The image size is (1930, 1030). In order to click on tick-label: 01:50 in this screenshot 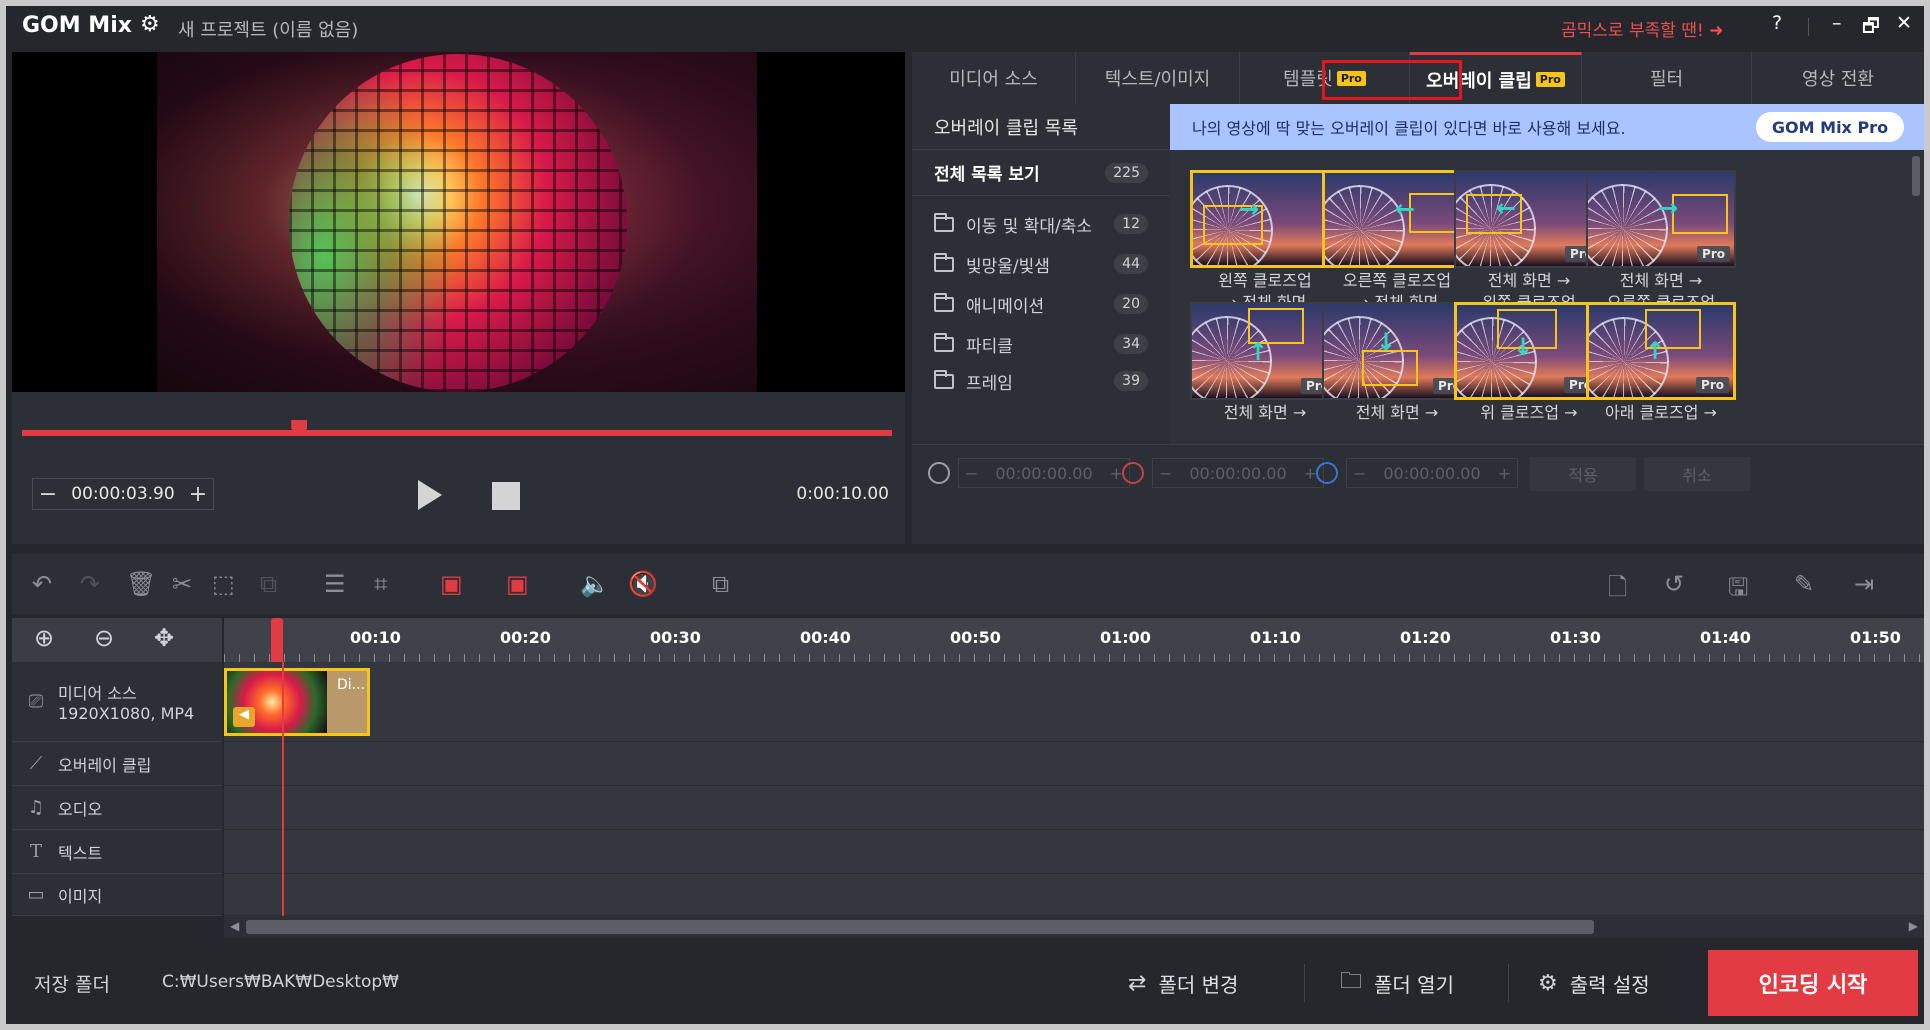, I will do `click(1875, 637)`.